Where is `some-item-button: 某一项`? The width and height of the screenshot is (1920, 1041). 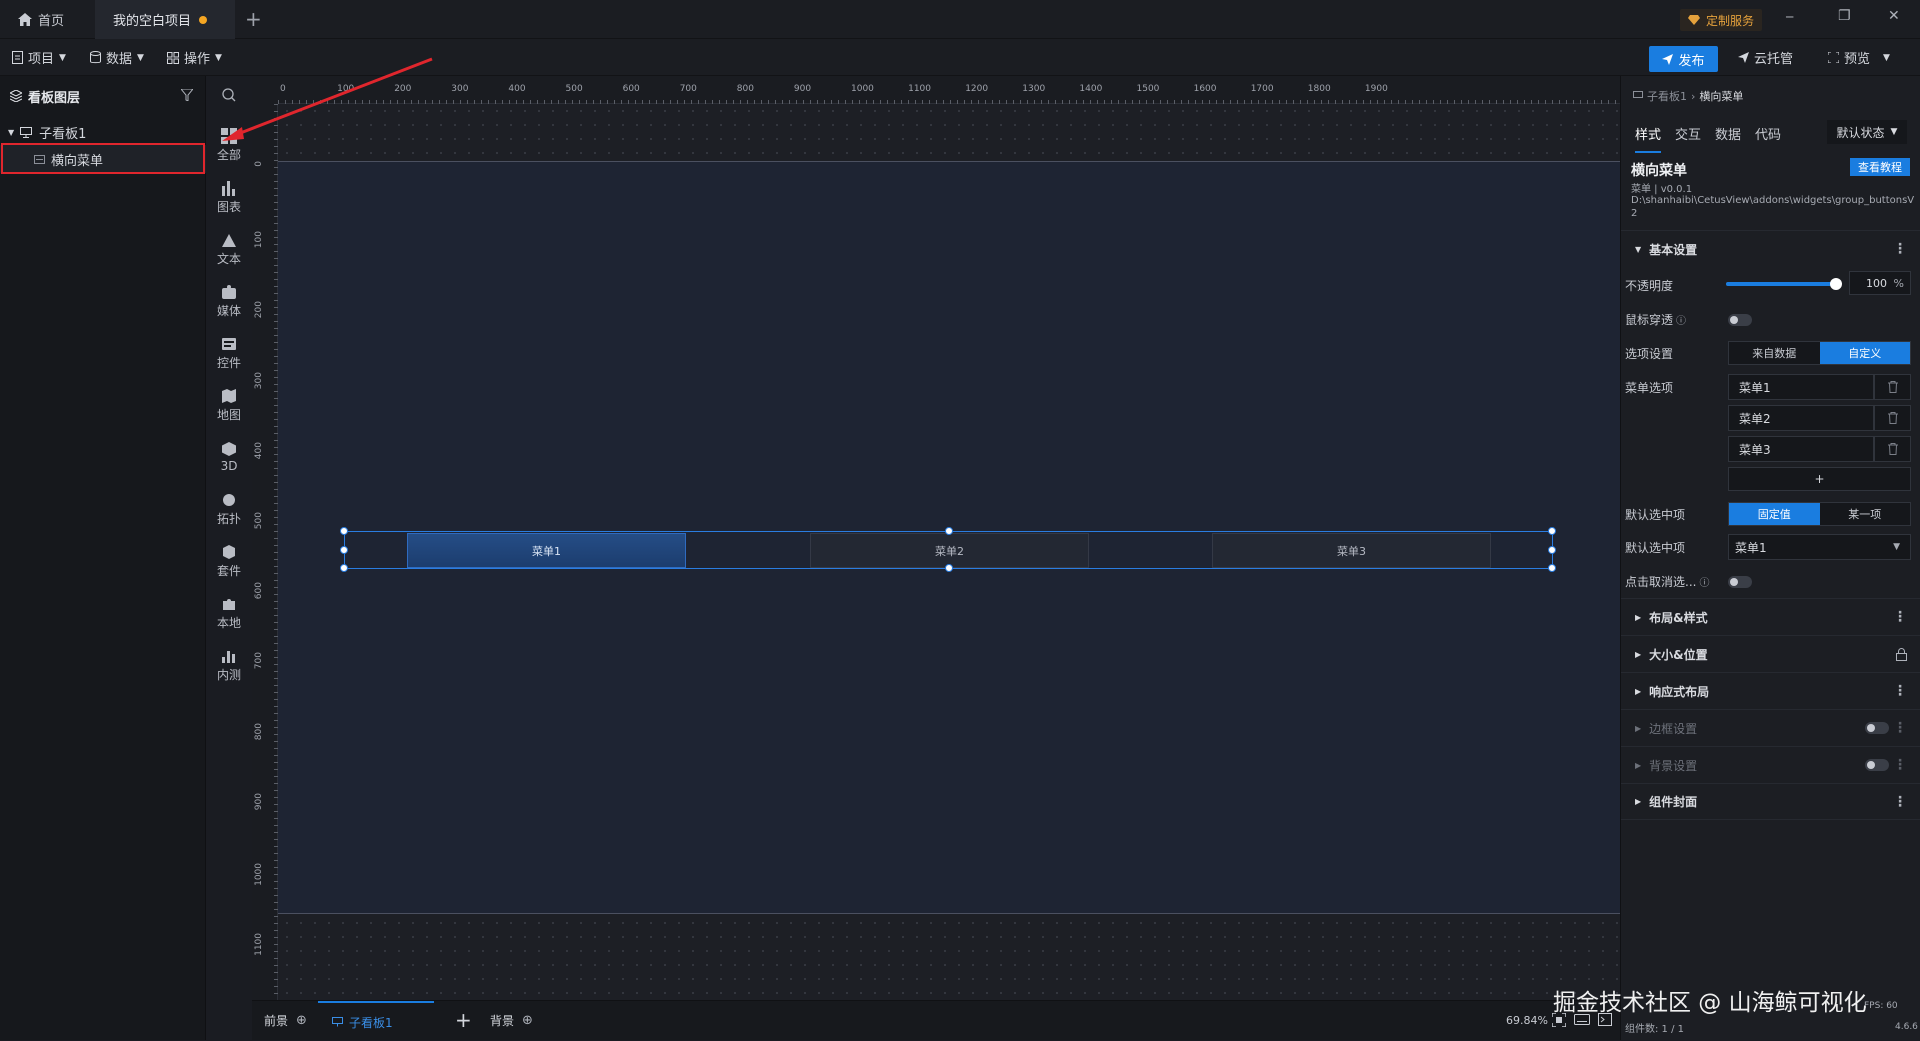
some-item-button: 某一项 is located at coordinates (1864, 514).